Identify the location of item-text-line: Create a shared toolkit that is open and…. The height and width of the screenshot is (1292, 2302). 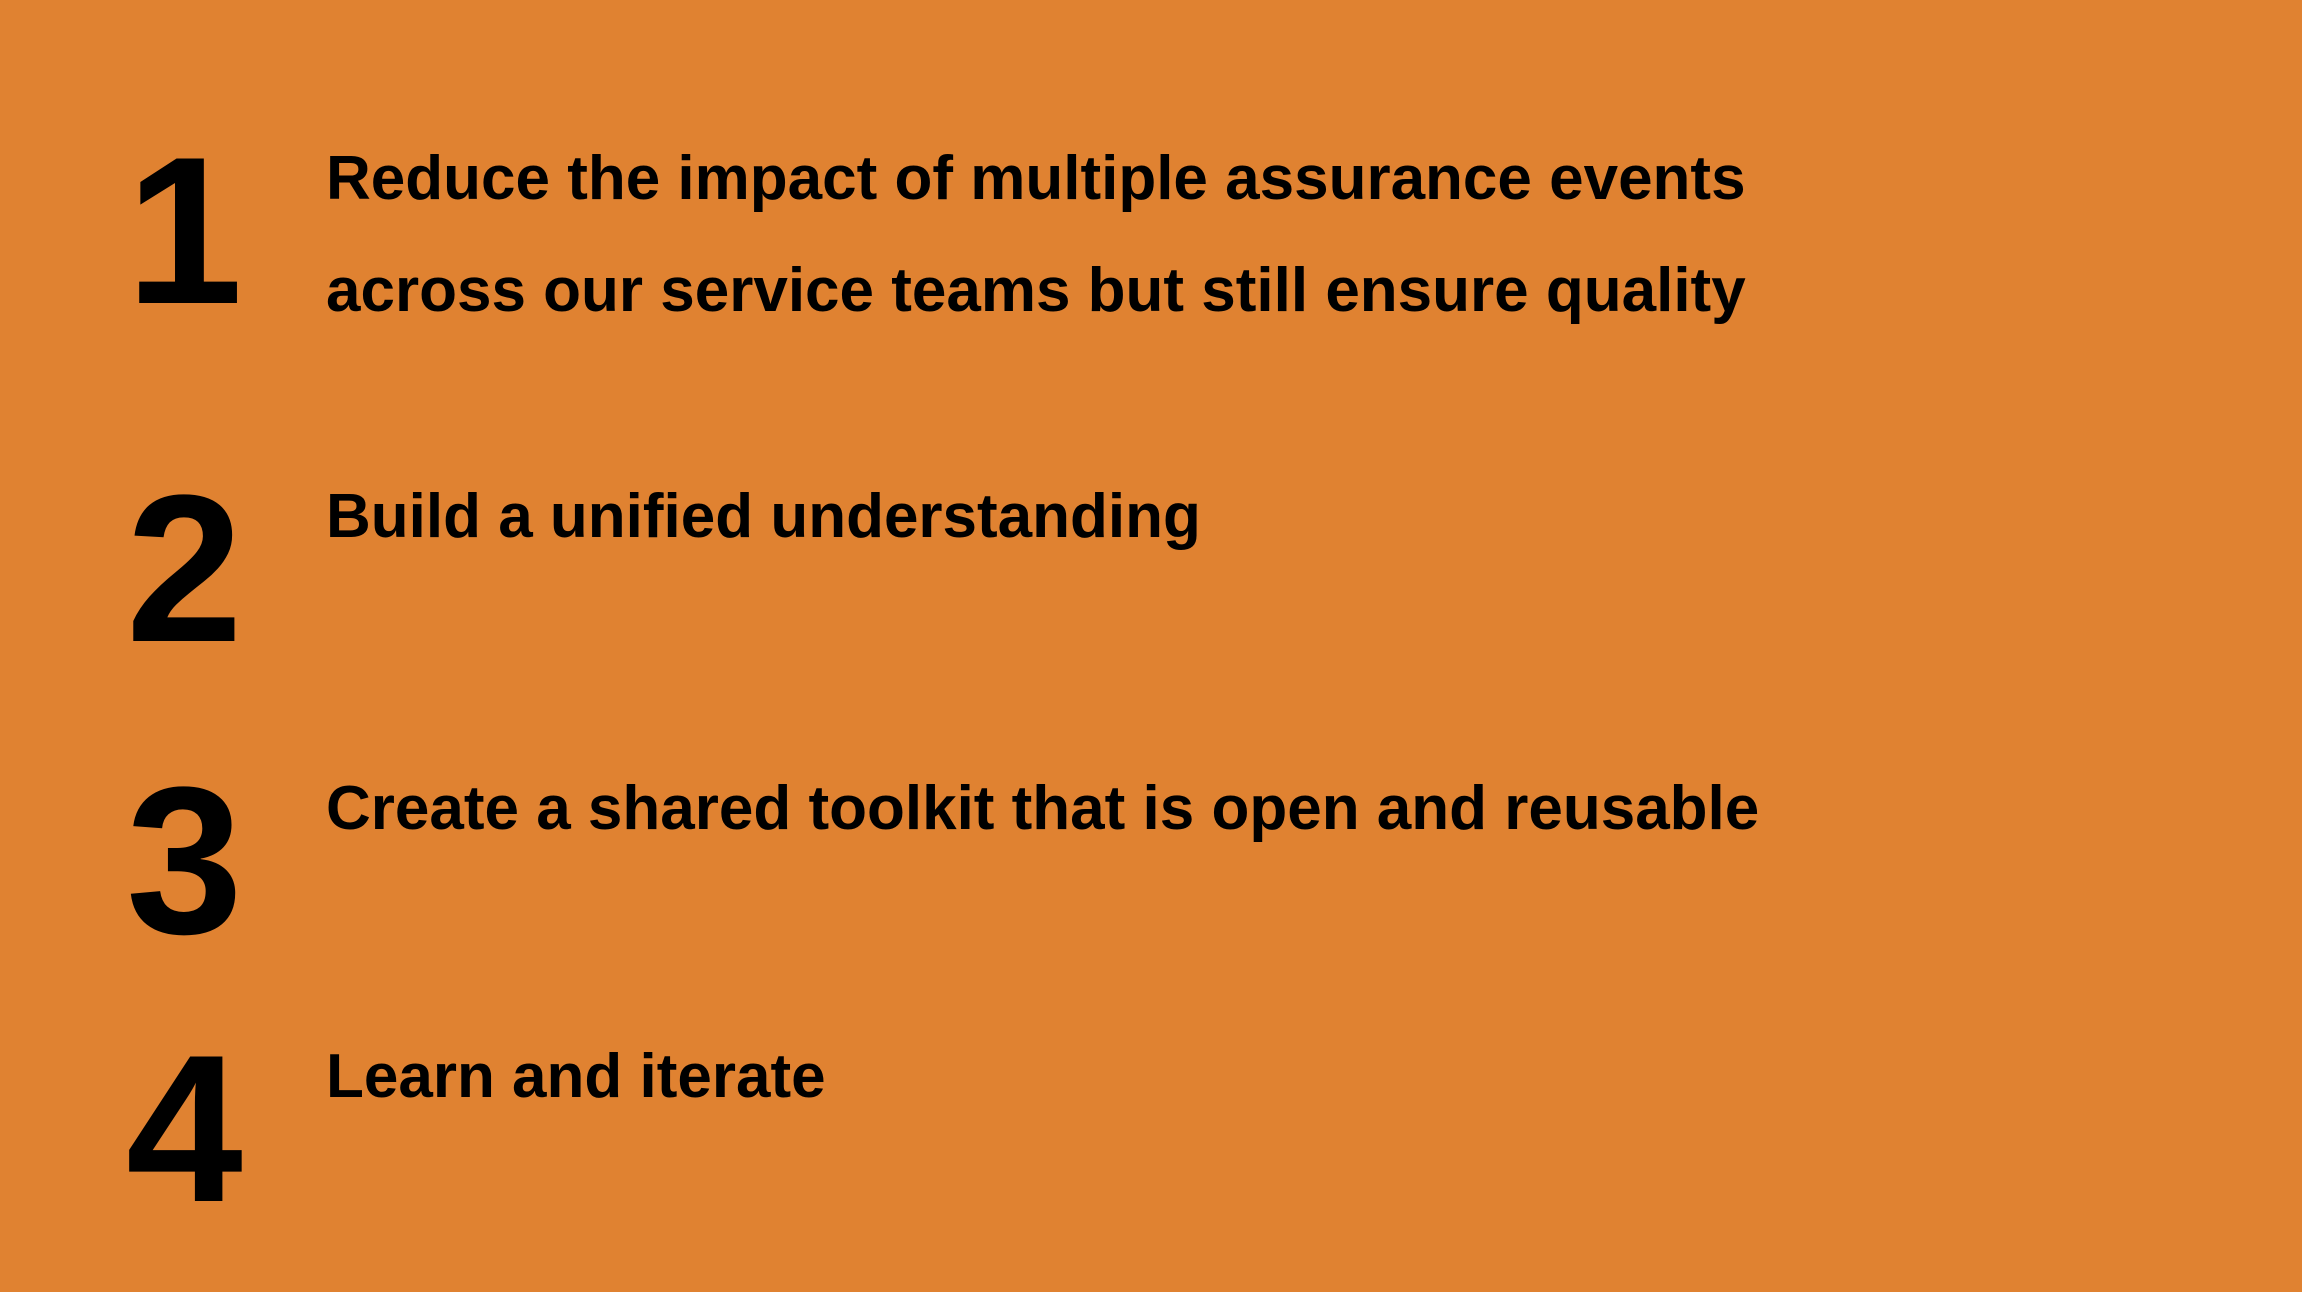
(1043, 808).